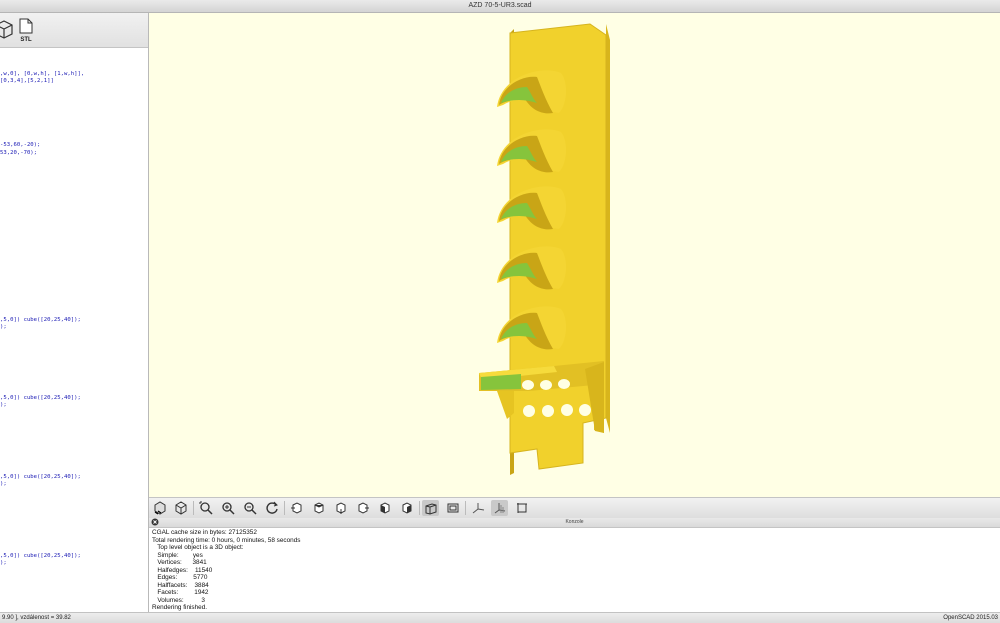 This screenshot has height=623, width=1000. I want to click on console-header: Konzole, so click(574, 523).